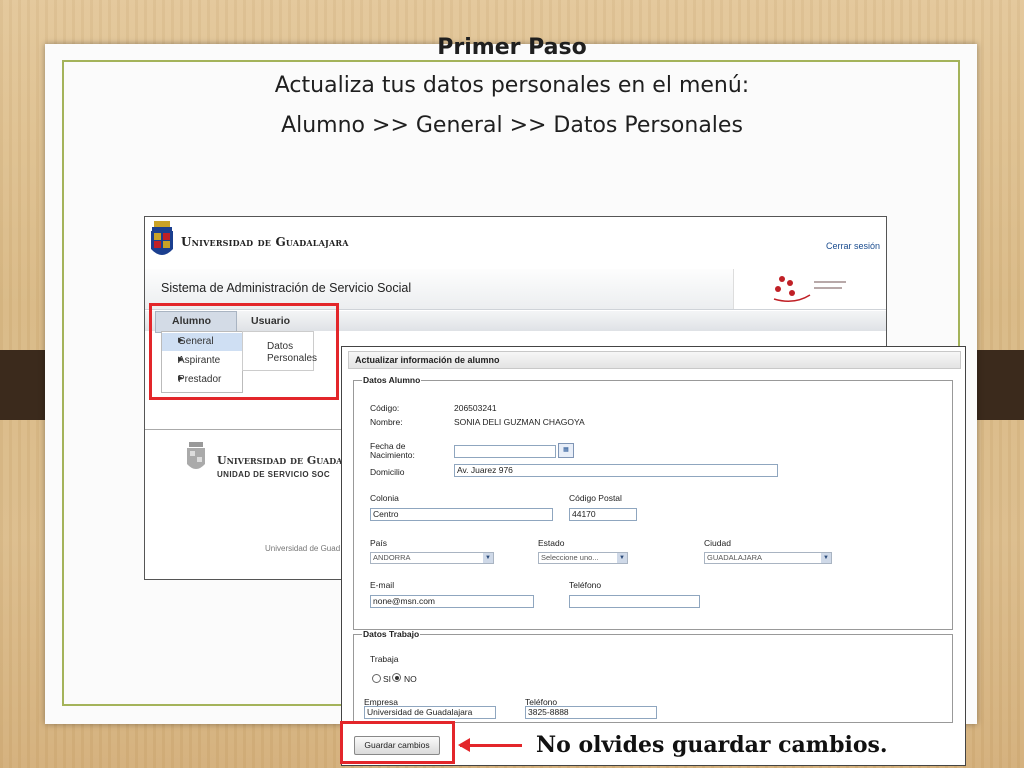 The height and width of the screenshot is (768, 1024). Describe the element at coordinates (591, 712) in the screenshot. I see `telefono-trabajo-input: 3825-8888` at that location.